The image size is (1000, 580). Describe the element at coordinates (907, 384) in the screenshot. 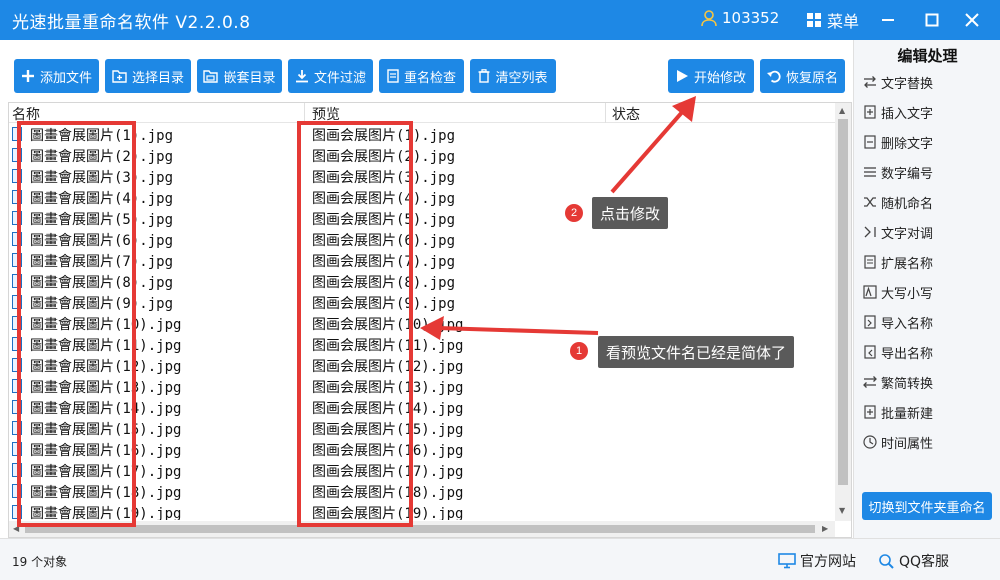

I see `edit-item-label: 繁简转换` at that location.